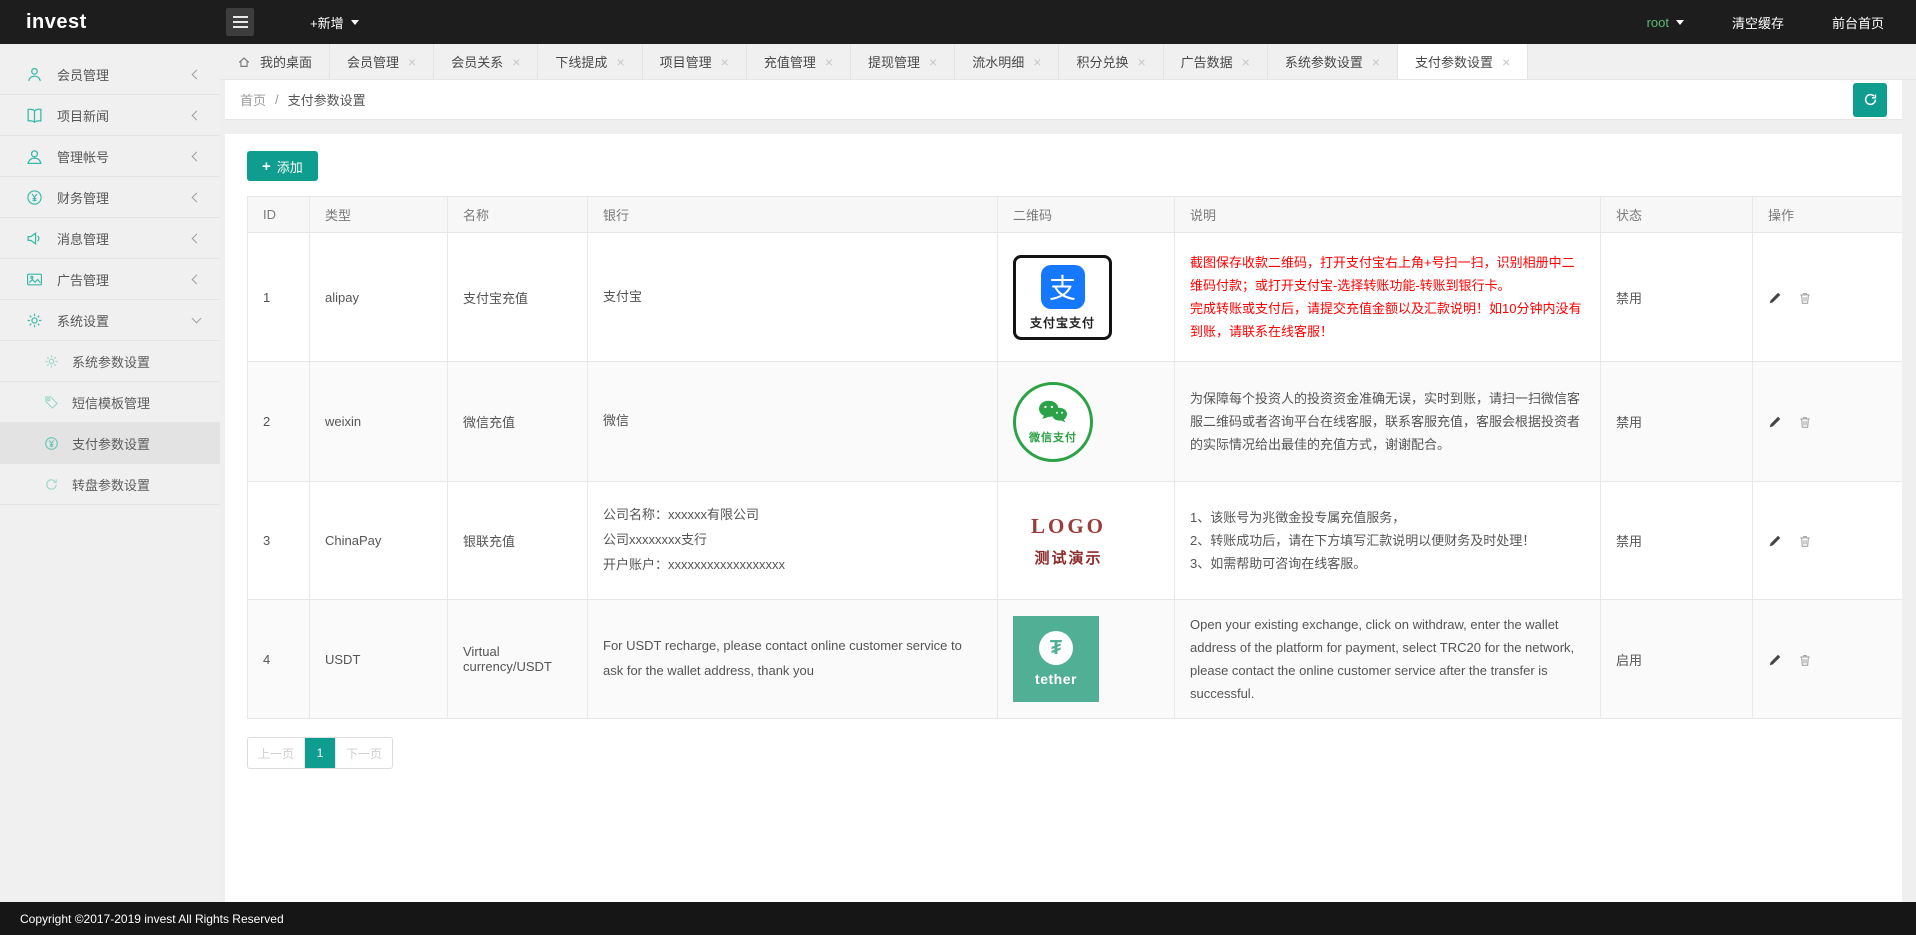 Image resolution: width=1916 pixels, height=935 pixels. What do you see at coordinates (792, 421) in the screenshot?
I see `cell-bank: 微信` at bounding box center [792, 421].